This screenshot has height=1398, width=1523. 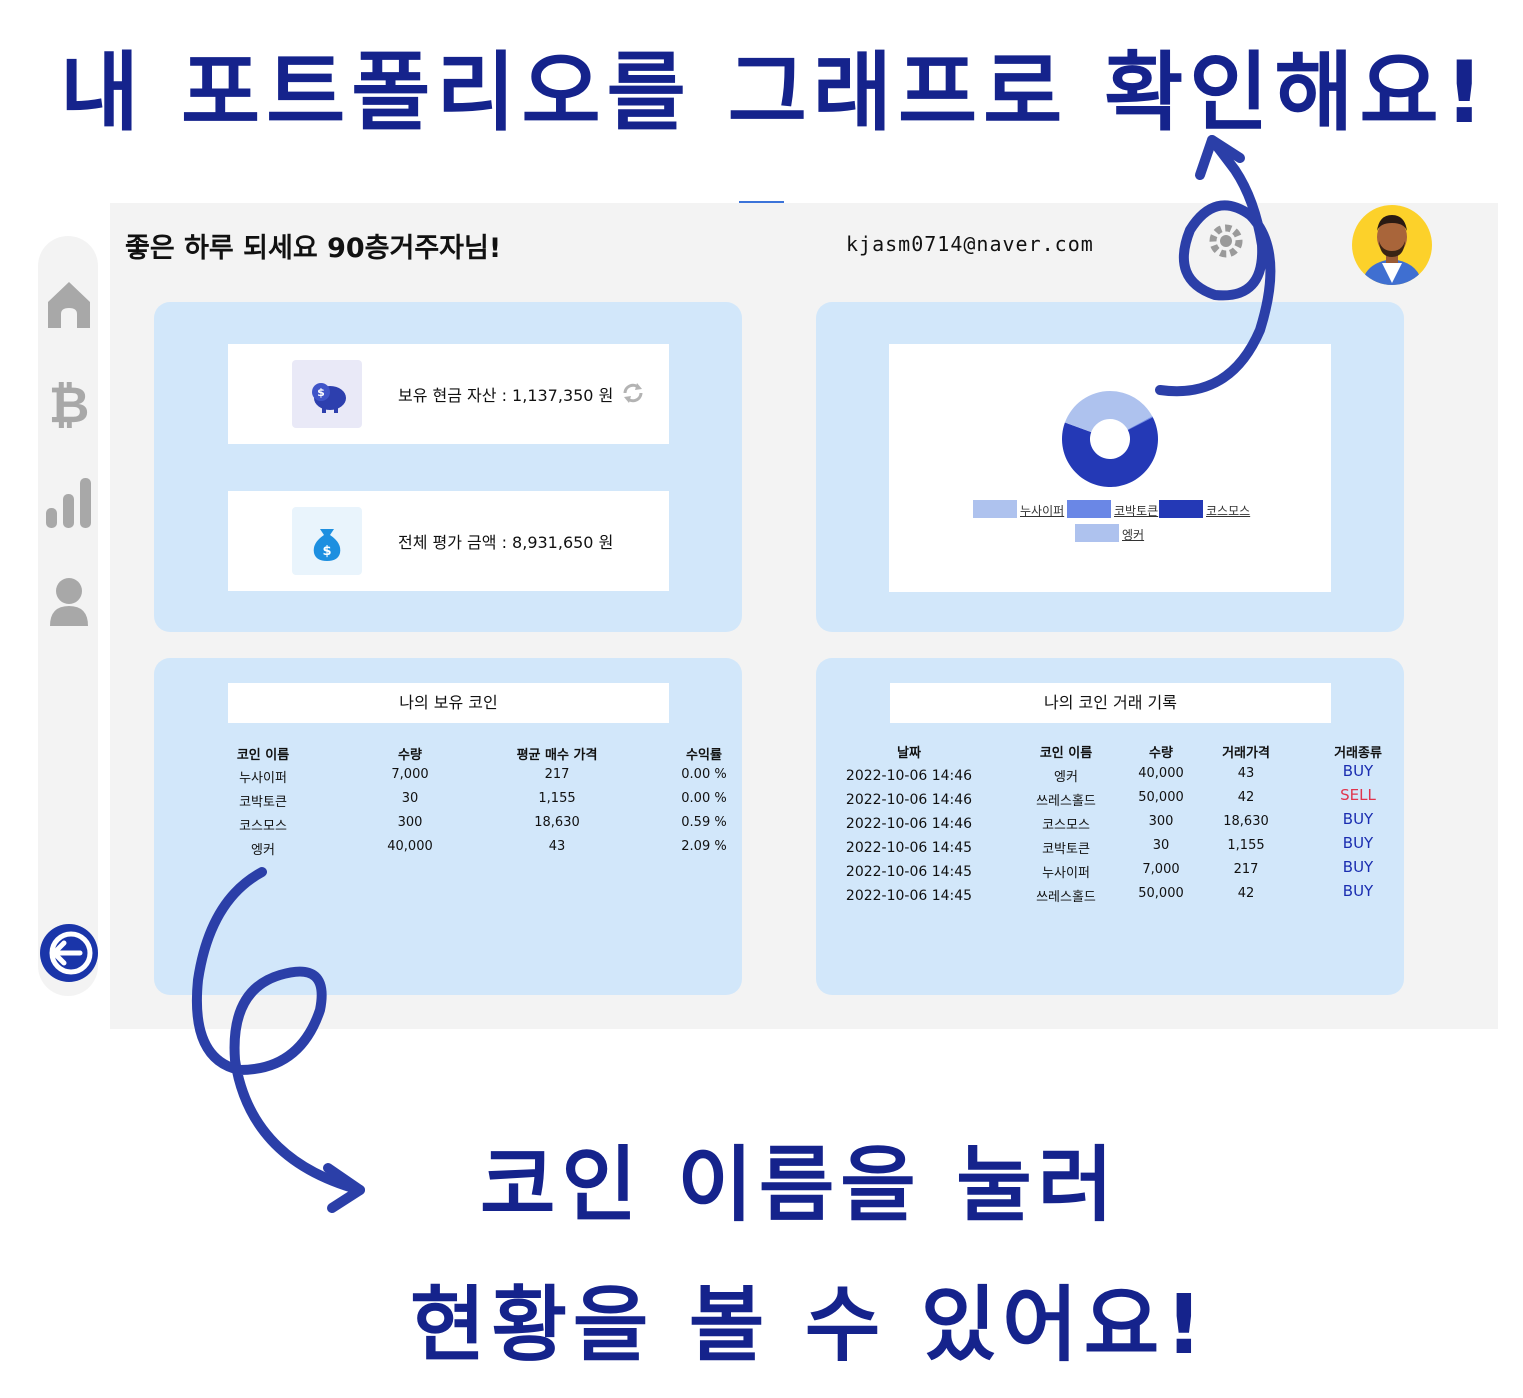 I want to click on holdings-title: 나의 보유 코인, so click(x=448, y=703).